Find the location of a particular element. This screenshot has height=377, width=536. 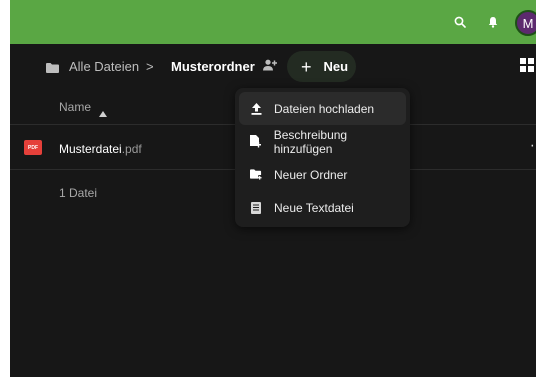

sort-ascending-icon is located at coordinates (103, 113).